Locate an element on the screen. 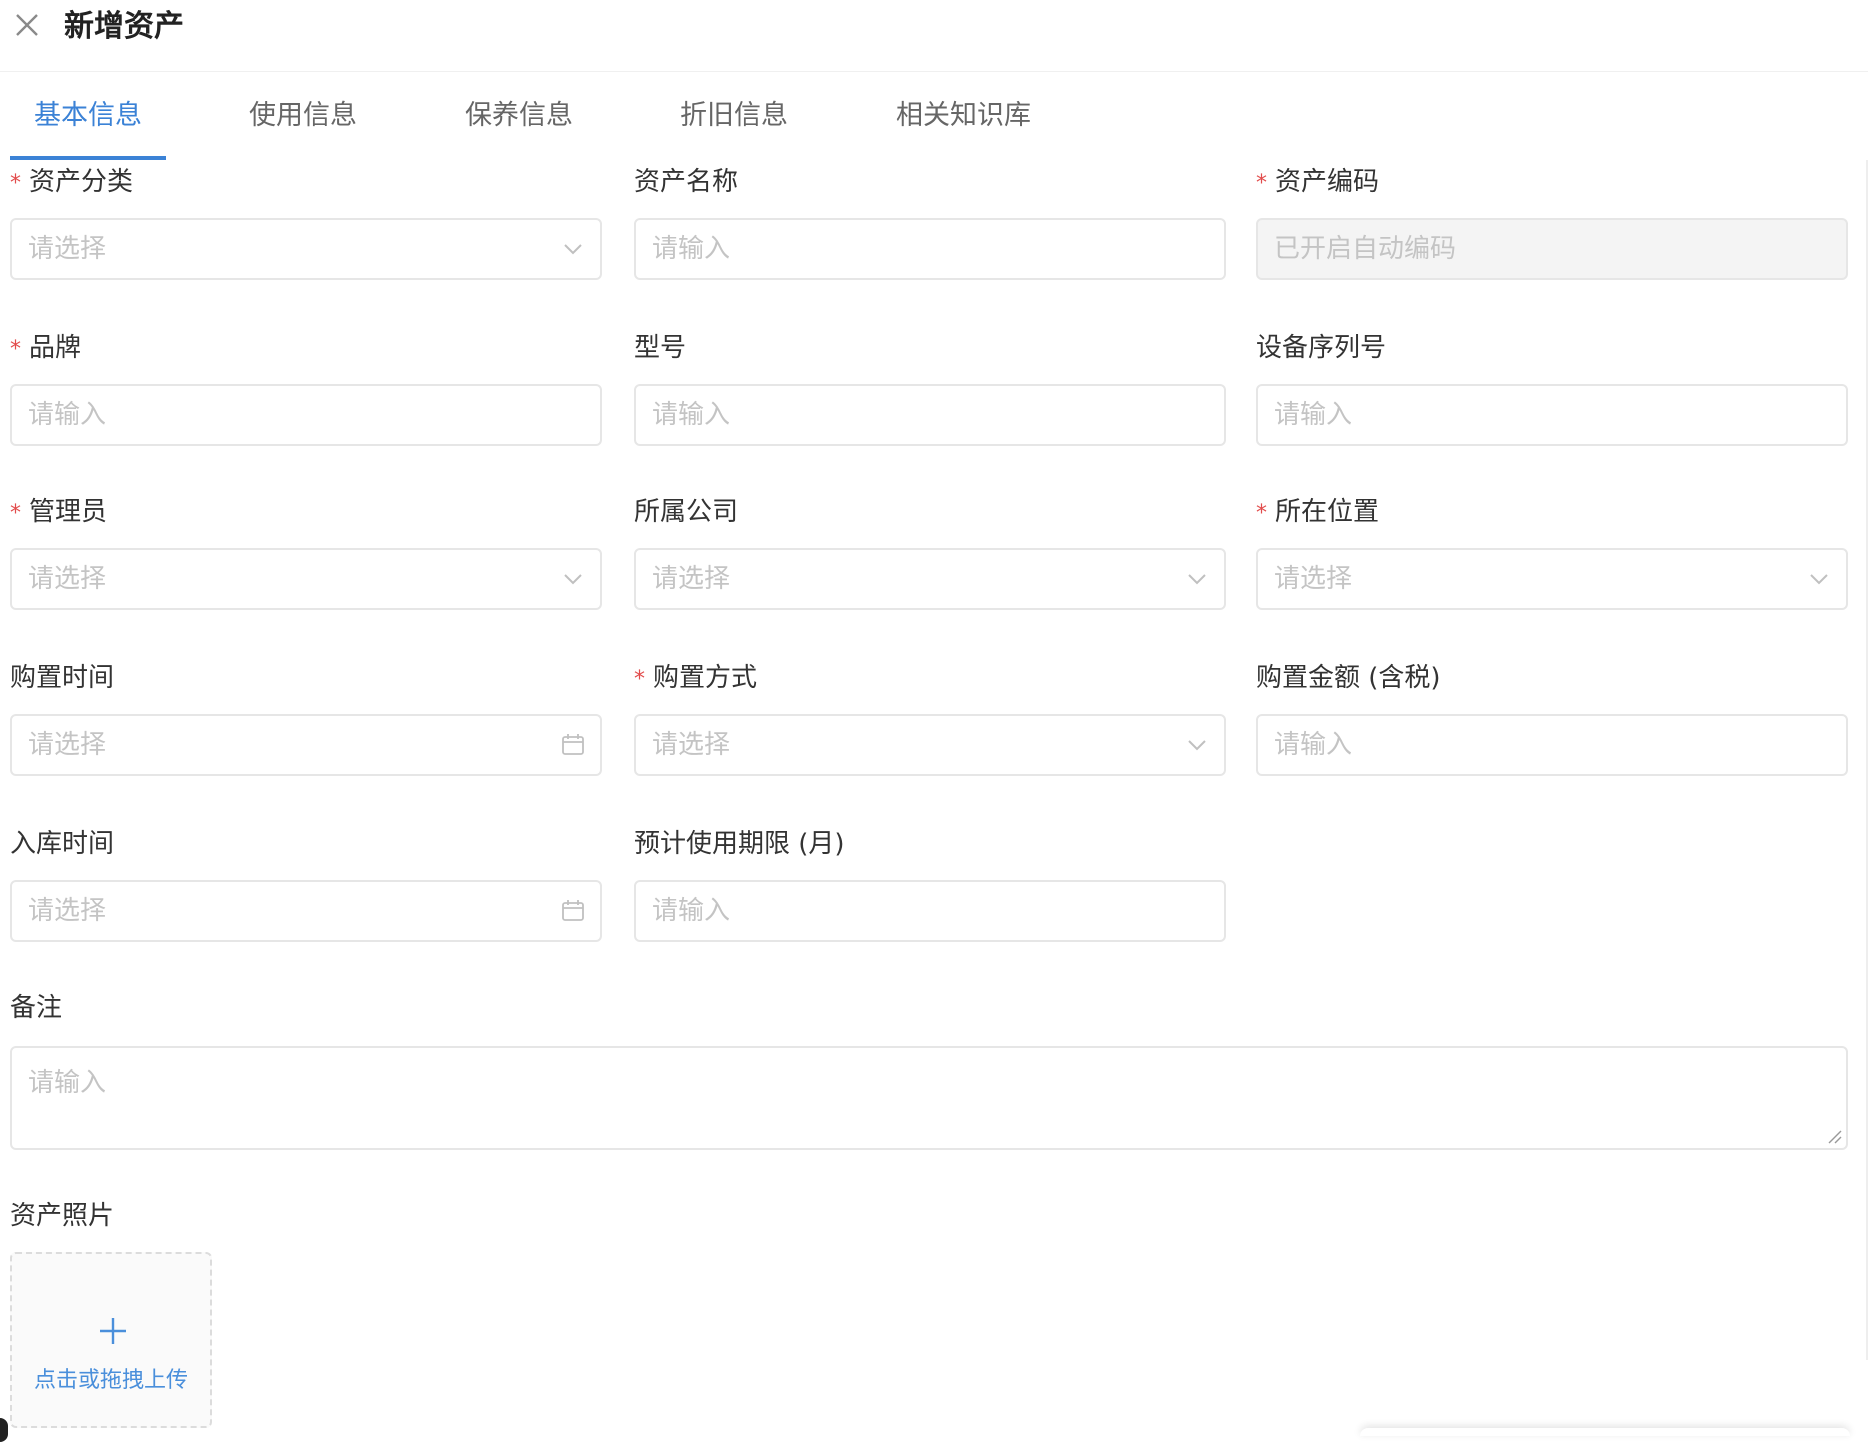  purchase-time-label: 购置时间 is located at coordinates (62, 678).